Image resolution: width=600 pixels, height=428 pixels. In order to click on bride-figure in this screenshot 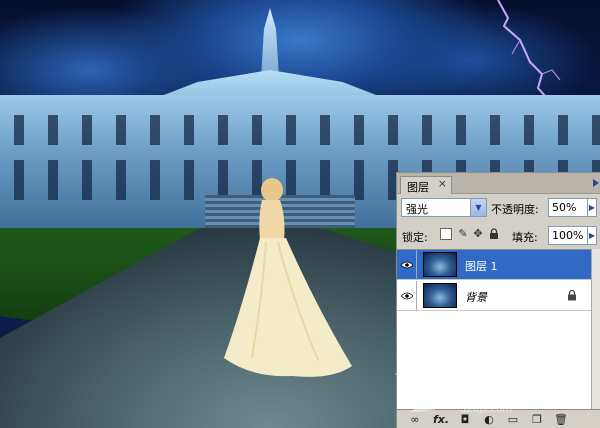, I will do `click(288, 277)`.